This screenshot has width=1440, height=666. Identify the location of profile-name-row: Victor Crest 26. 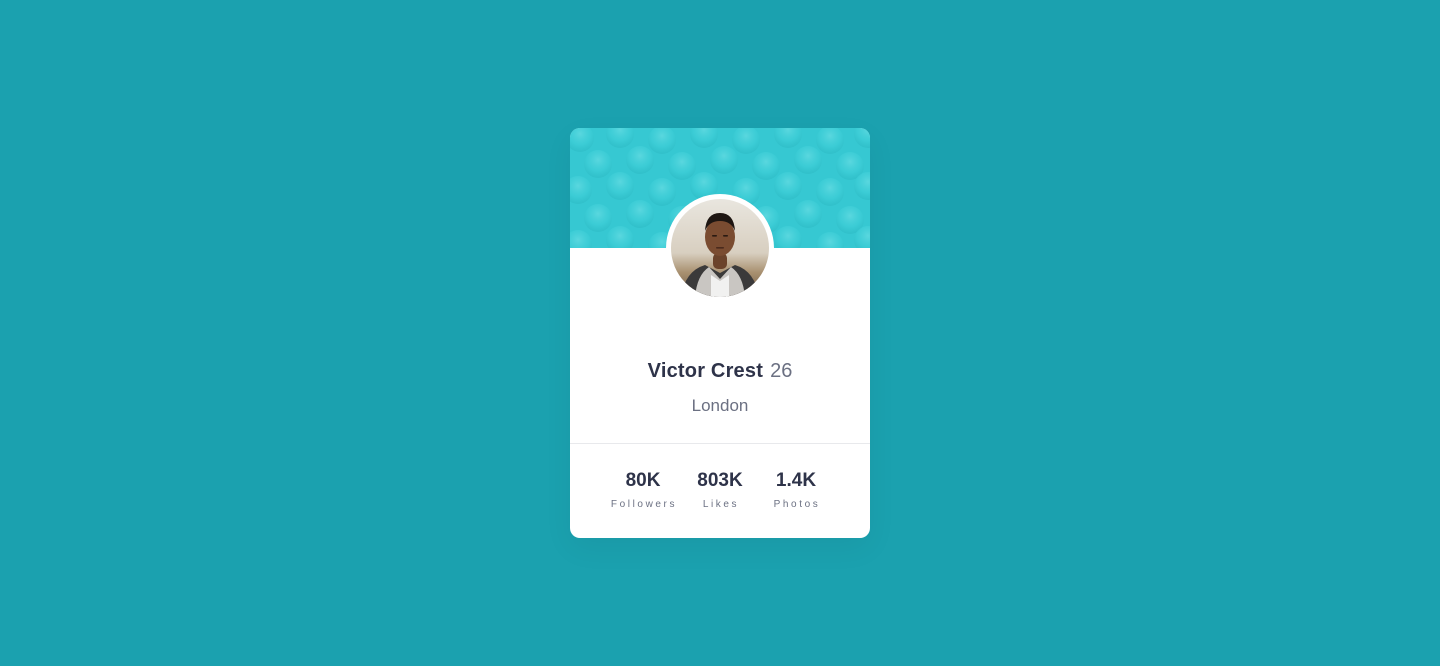
(720, 371).